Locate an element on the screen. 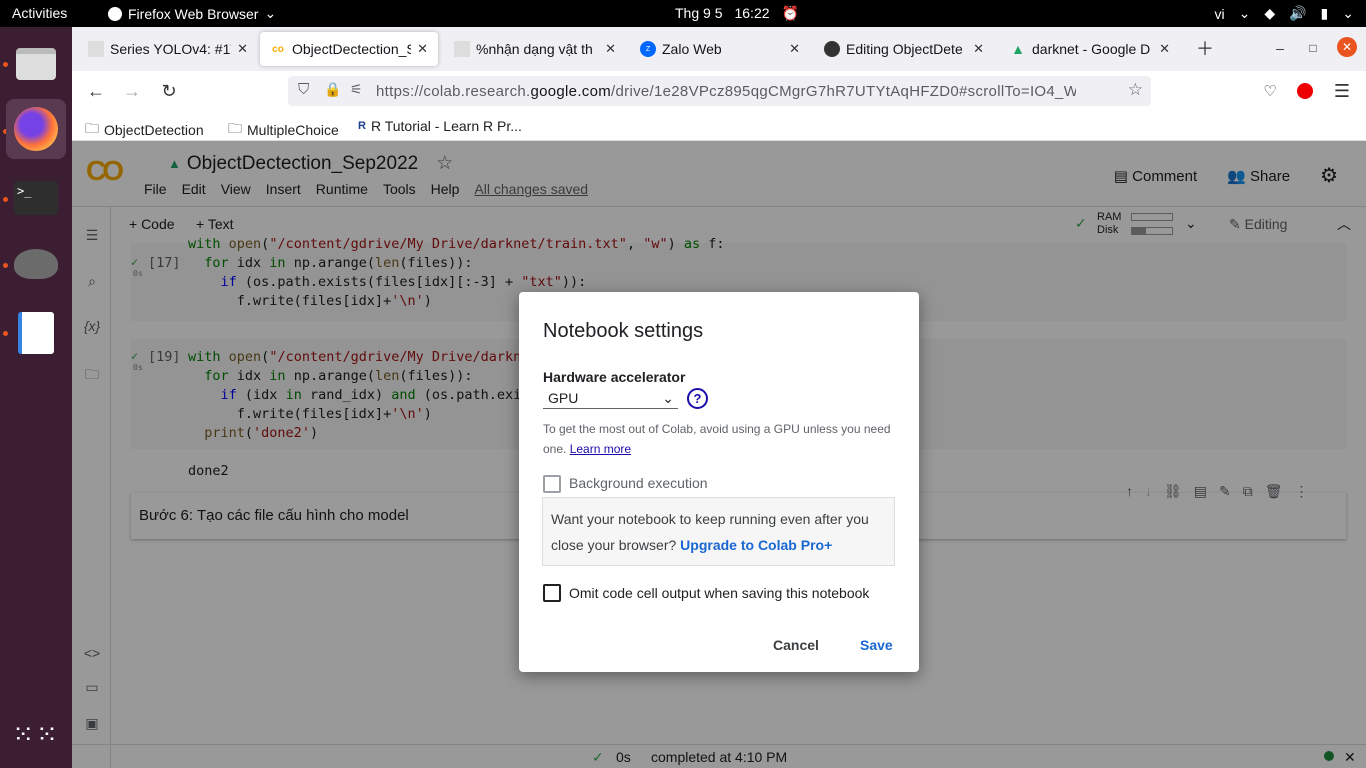 Image resolution: width=1366 pixels, height=768 pixels. dock: >_ ⁙⁙ is located at coordinates (36, 397).